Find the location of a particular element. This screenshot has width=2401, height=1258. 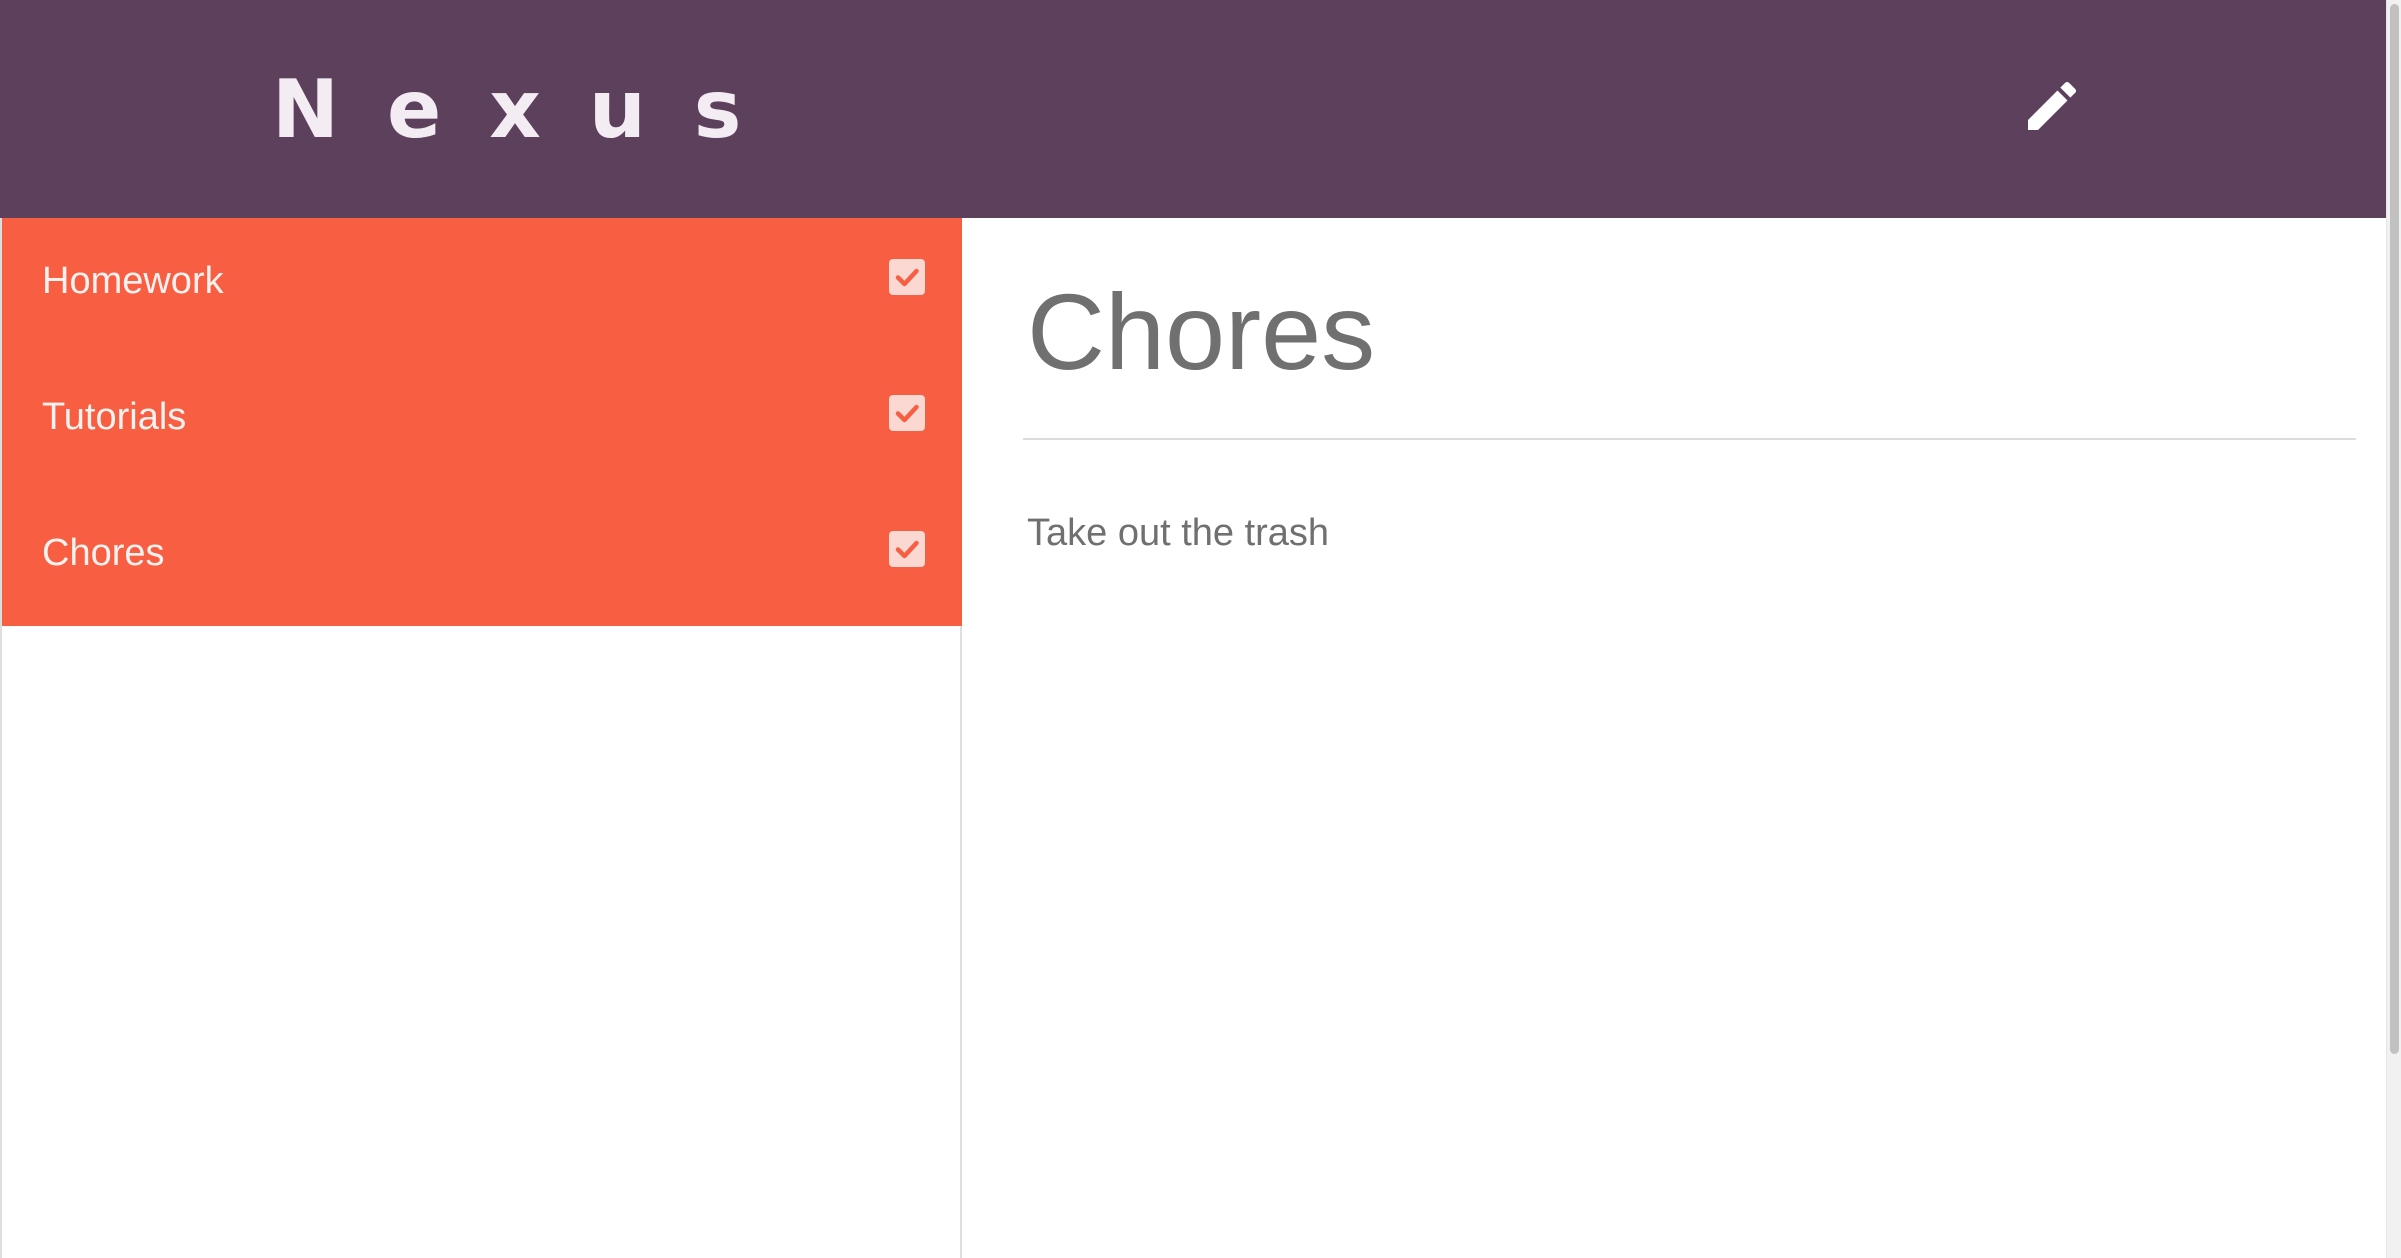

edit-button is located at coordinates (2052, 106).